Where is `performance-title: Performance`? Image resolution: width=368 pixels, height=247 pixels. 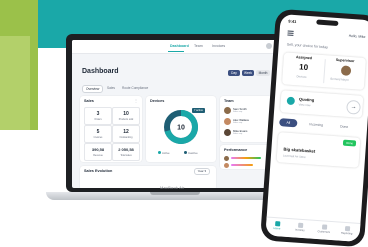
performance-title: Performance is located at coordinates (236, 150).